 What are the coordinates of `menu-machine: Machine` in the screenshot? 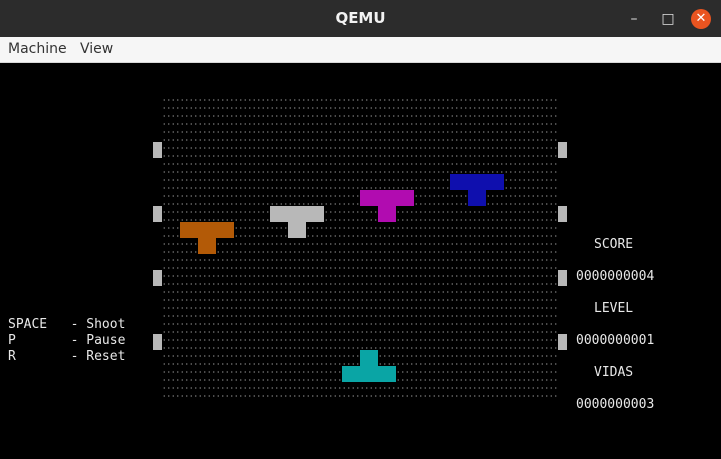 It's located at (37, 49).